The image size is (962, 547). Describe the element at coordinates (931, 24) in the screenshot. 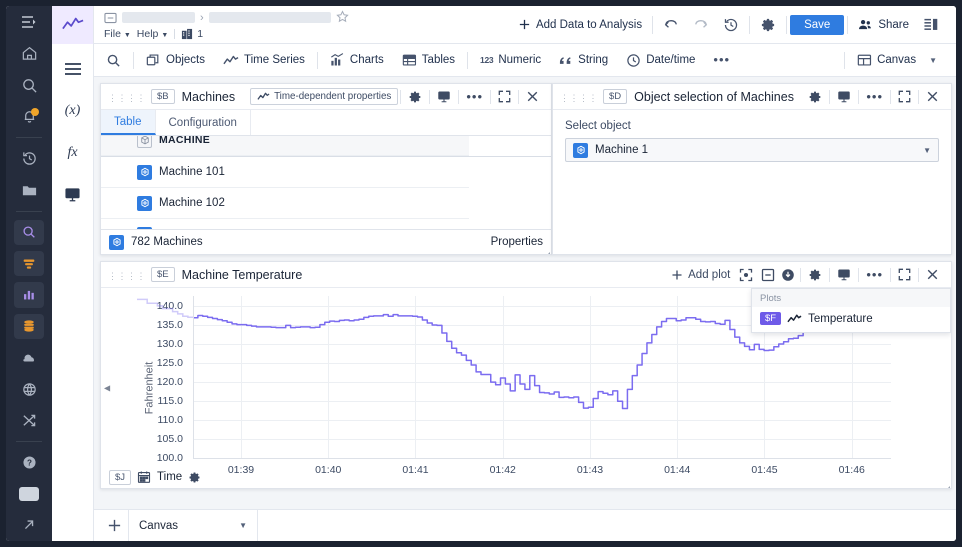

I see `layout-panel-icon` at that location.